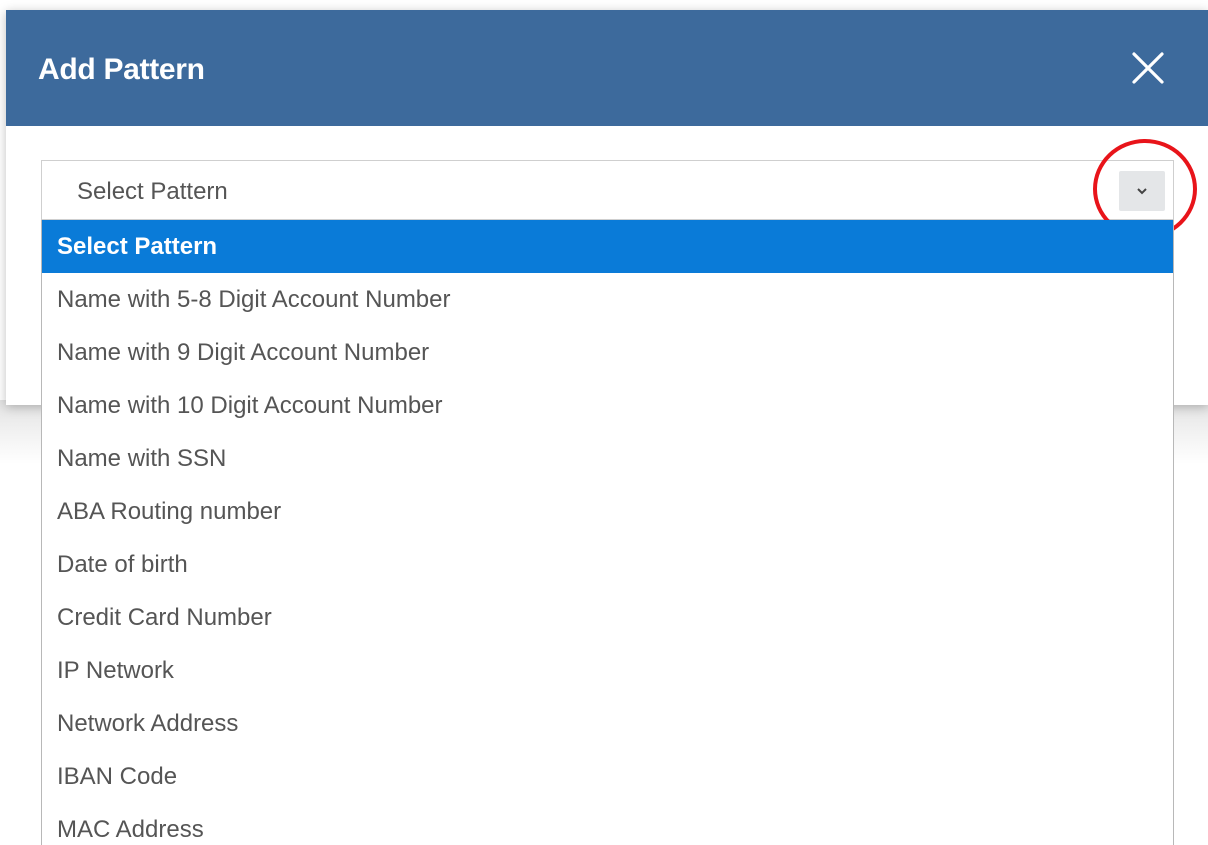 This screenshot has height=845, width=1208. Describe the element at coordinates (607, 824) in the screenshot. I see `dropdown-option: MAC Address` at that location.